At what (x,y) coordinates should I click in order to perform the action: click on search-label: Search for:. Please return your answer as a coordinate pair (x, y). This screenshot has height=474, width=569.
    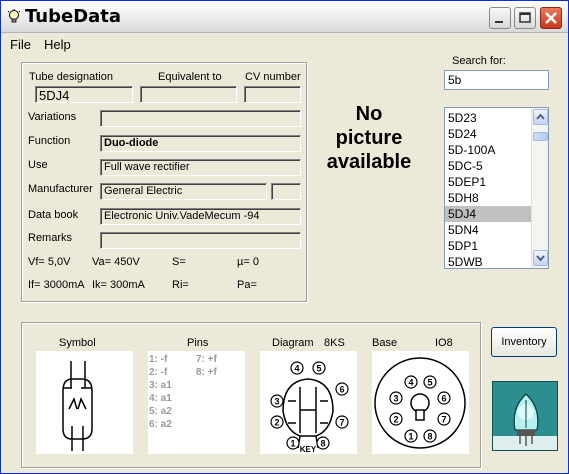
    Looking at the image, I should click on (479, 61).